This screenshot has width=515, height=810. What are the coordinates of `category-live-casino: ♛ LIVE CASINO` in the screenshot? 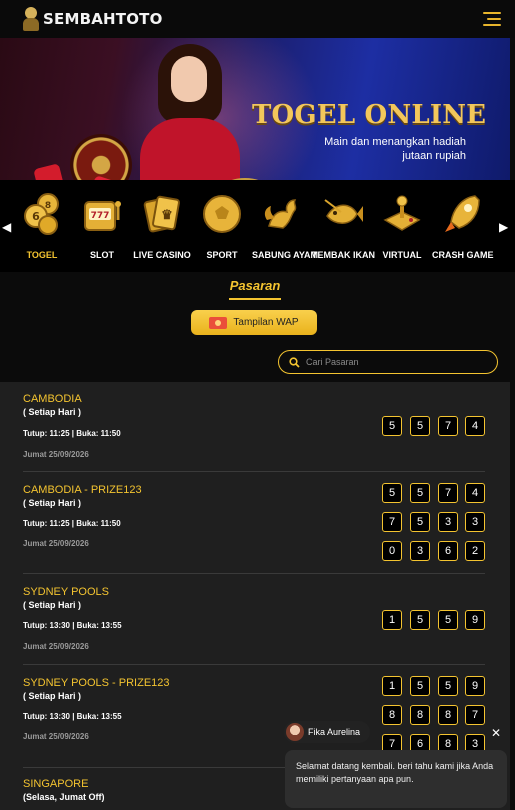 It's located at (162, 227).